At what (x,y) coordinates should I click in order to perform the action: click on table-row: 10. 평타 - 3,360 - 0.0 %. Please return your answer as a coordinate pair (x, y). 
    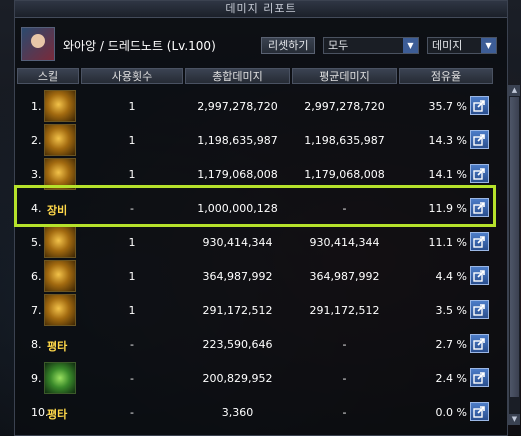
    Looking at the image, I should click on (253, 412).